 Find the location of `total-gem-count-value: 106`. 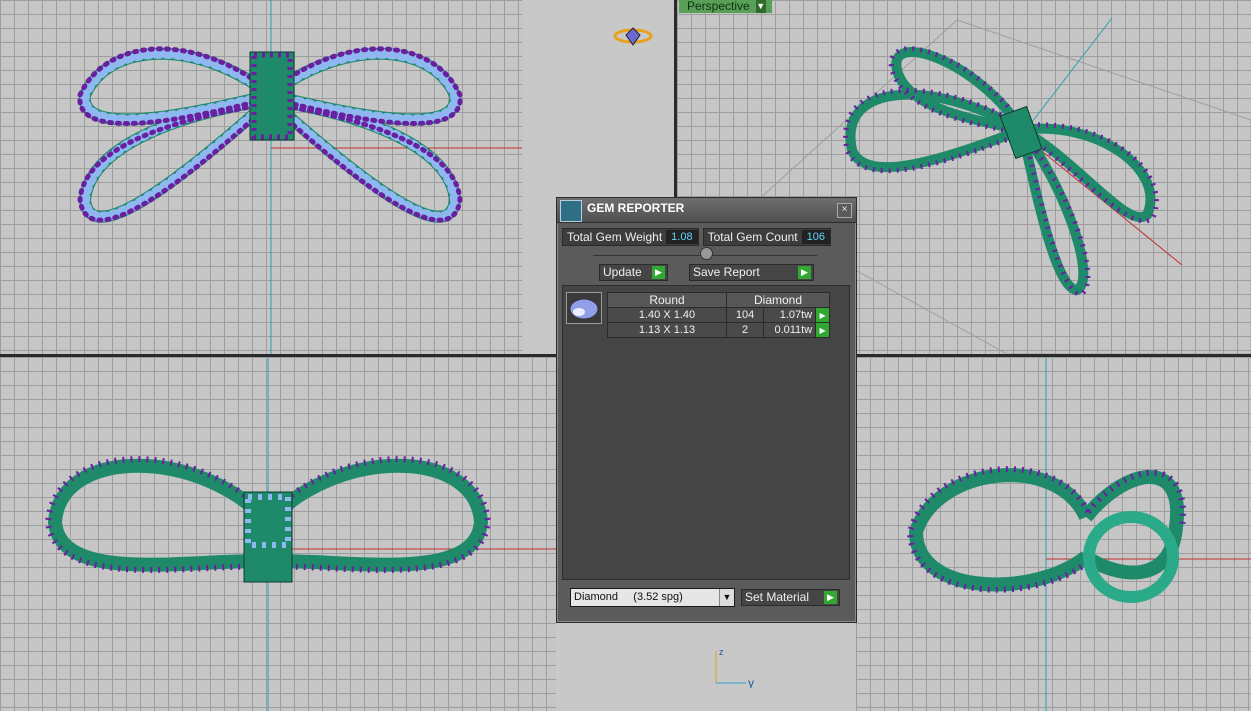

total-gem-count-value: 106 is located at coordinates (815, 237).